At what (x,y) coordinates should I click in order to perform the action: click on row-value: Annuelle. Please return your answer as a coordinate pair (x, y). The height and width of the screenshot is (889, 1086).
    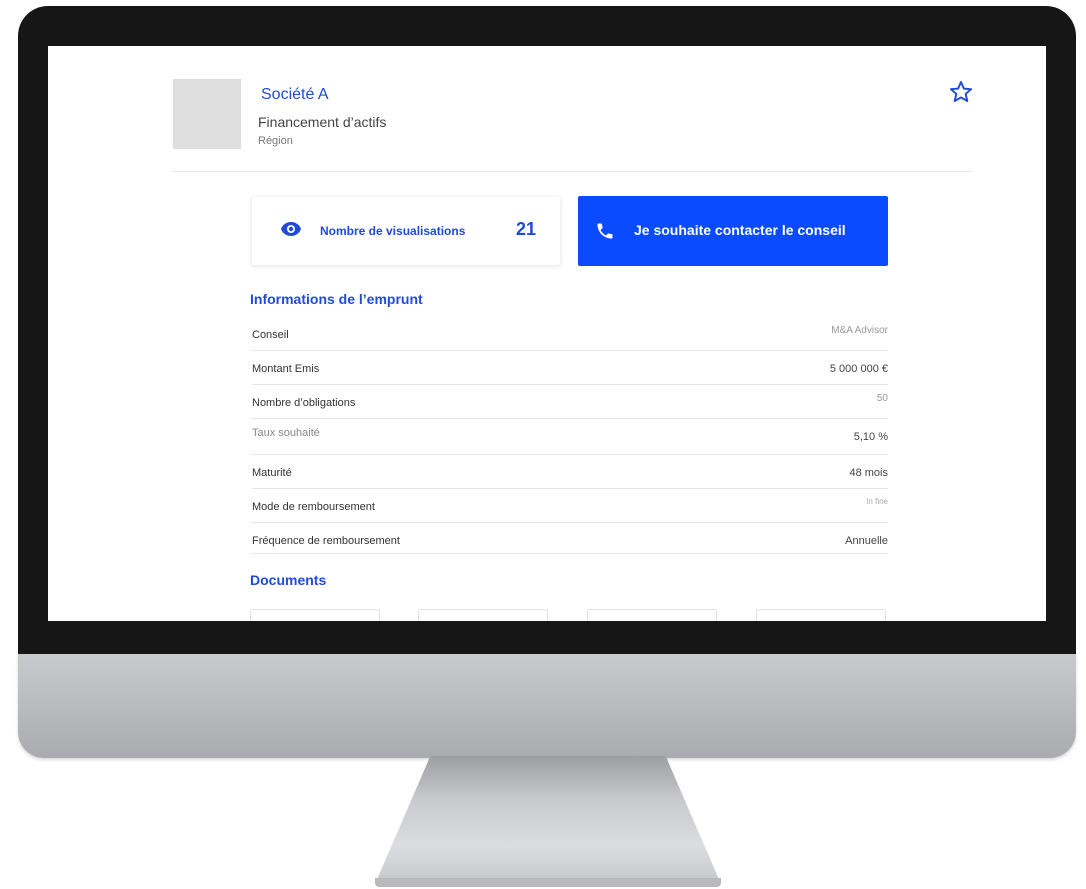
    Looking at the image, I should click on (866, 541).